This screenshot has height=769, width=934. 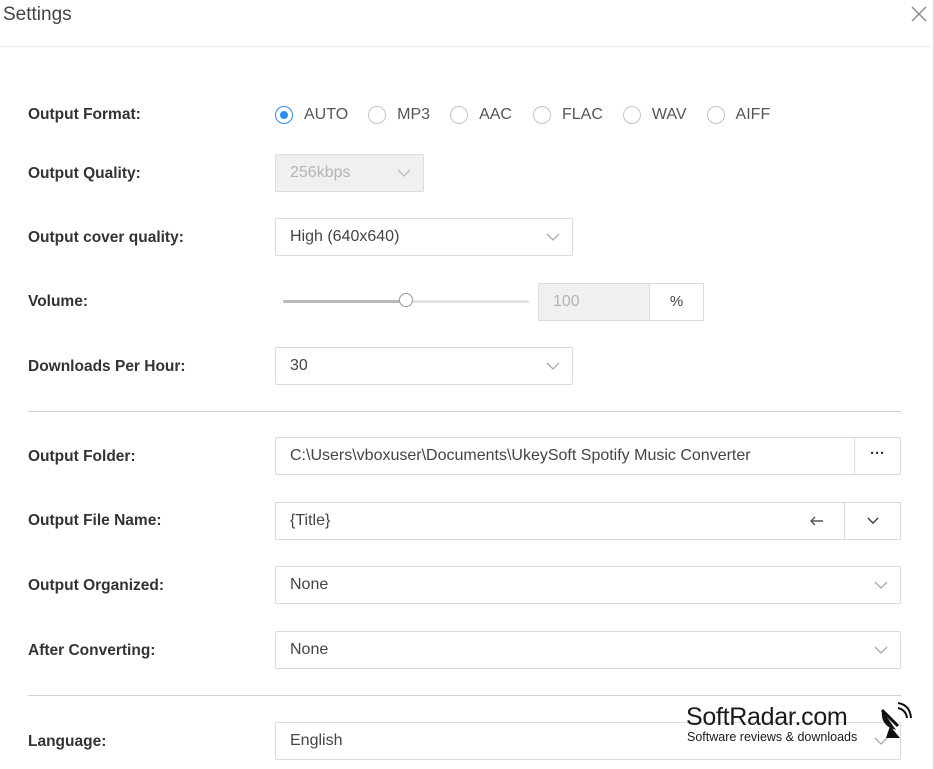 What do you see at coordinates (326, 114) in the screenshot?
I see `format-option-label: AUTO` at bounding box center [326, 114].